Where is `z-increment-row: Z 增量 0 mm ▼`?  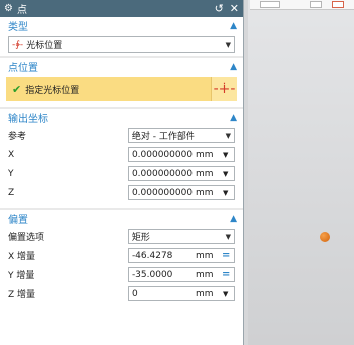
z-increment-row: Z 增量 0 mm ▼ is located at coordinates (121, 293).